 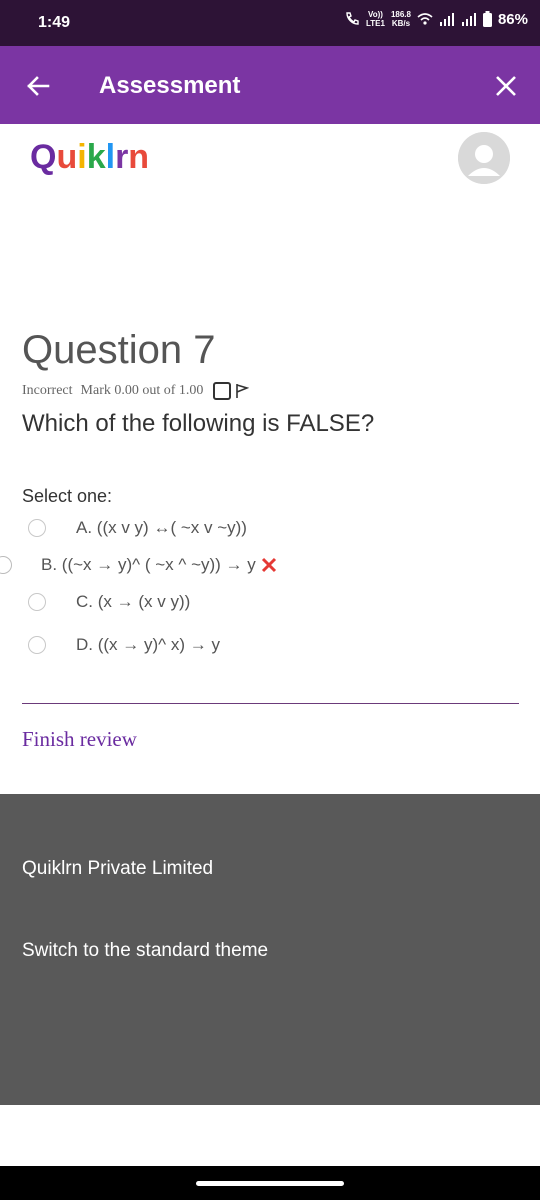 I want to click on home-gesture-handle, so click(x=270, y=1183).